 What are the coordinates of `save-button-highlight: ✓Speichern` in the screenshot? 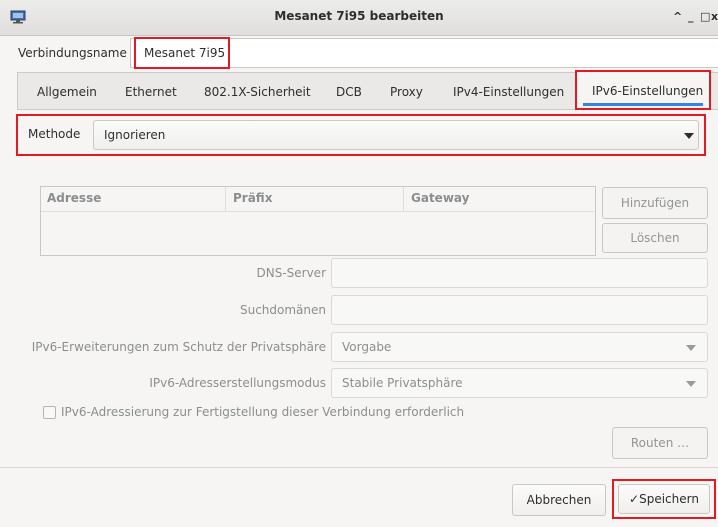 It's located at (664, 499).